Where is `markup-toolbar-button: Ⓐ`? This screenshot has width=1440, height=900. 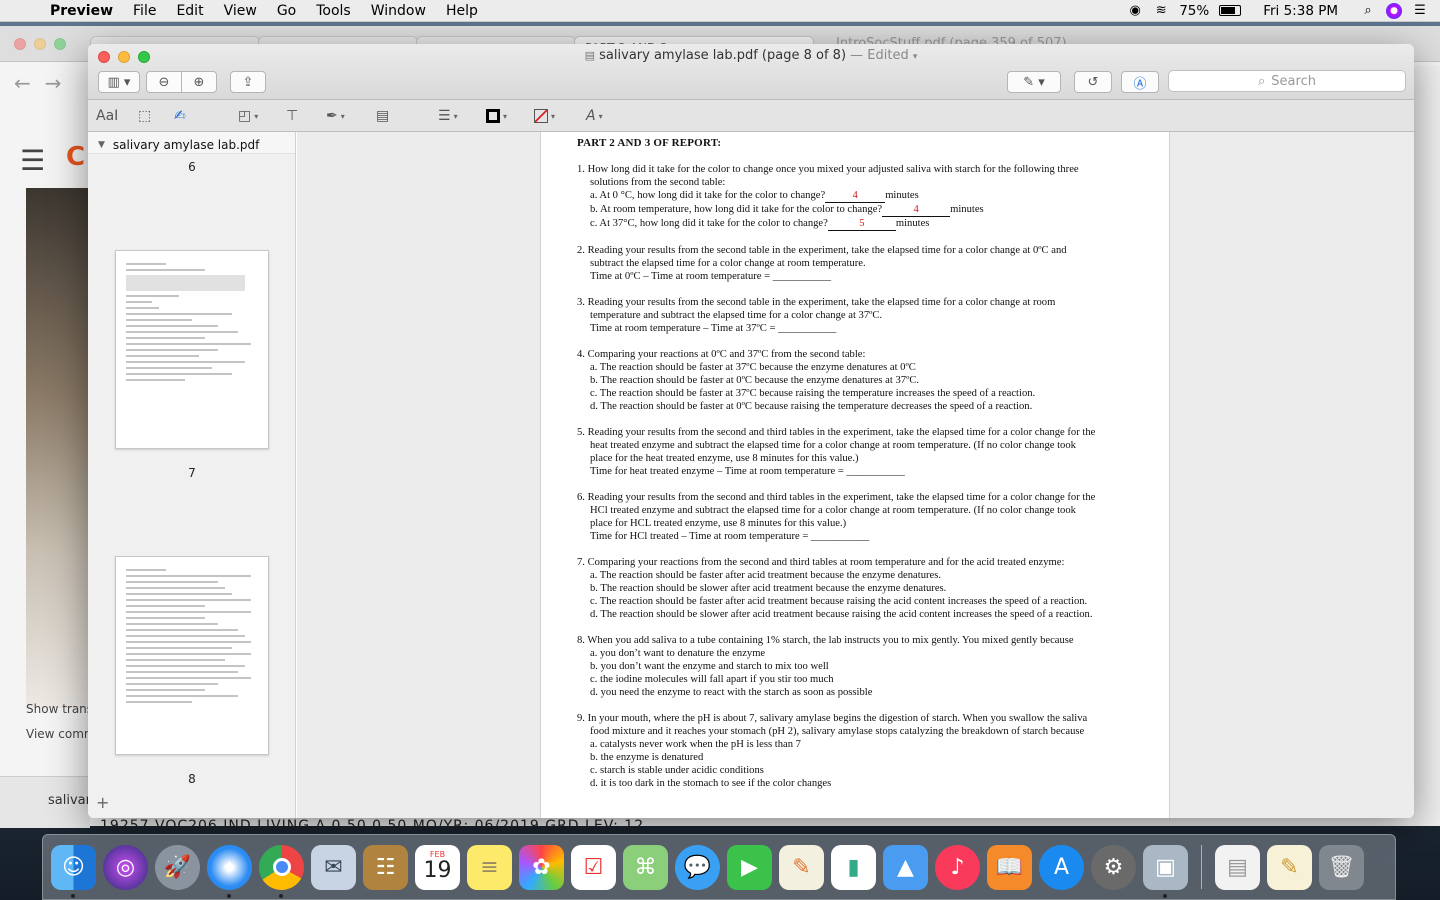
markup-toolbar-button: Ⓐ is located at coordinates (1140, 82).